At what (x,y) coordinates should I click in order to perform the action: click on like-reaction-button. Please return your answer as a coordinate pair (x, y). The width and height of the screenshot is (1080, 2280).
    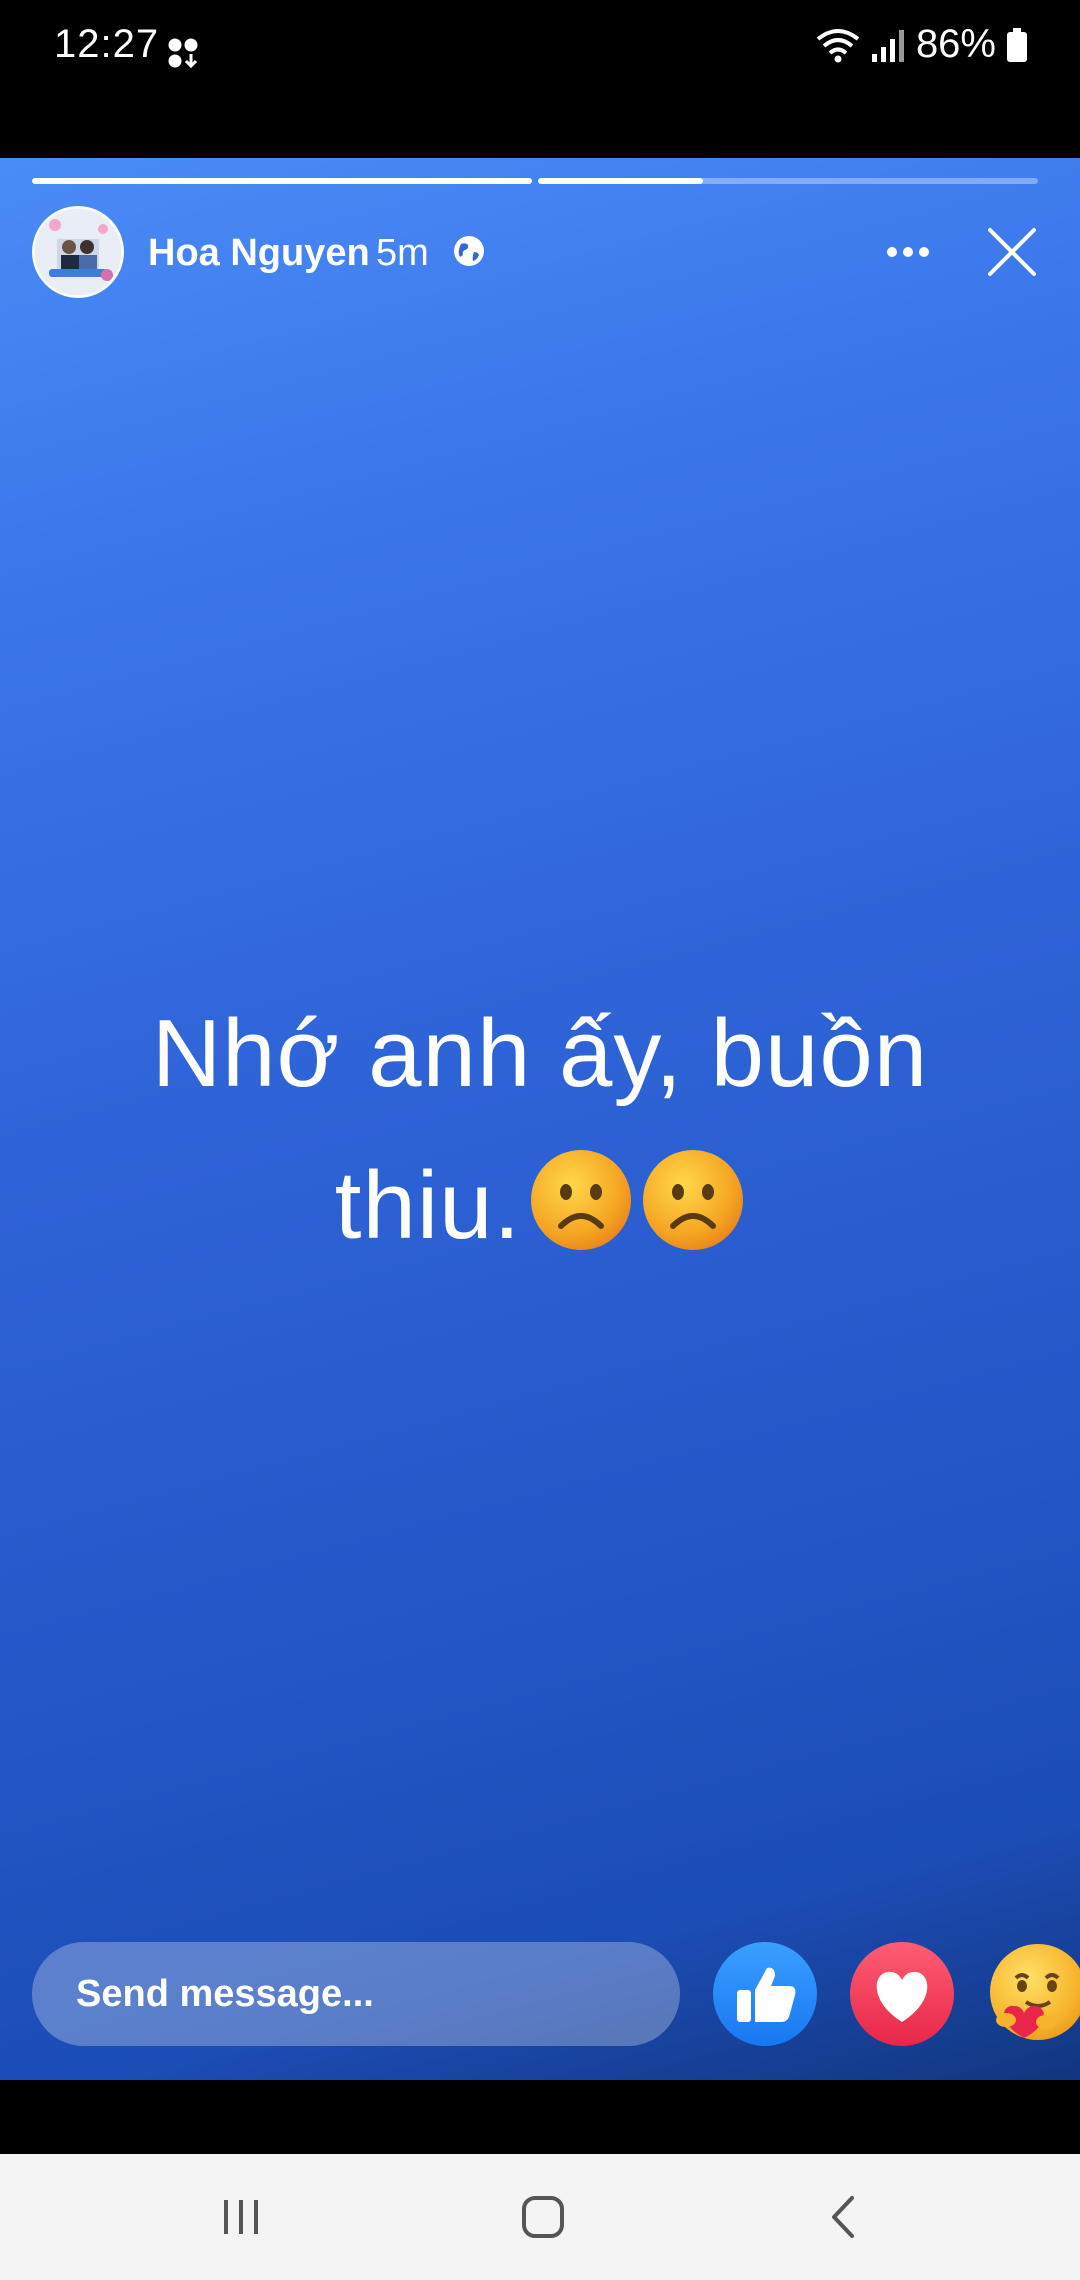
    Looking at the image, I should click on (765, 1994).